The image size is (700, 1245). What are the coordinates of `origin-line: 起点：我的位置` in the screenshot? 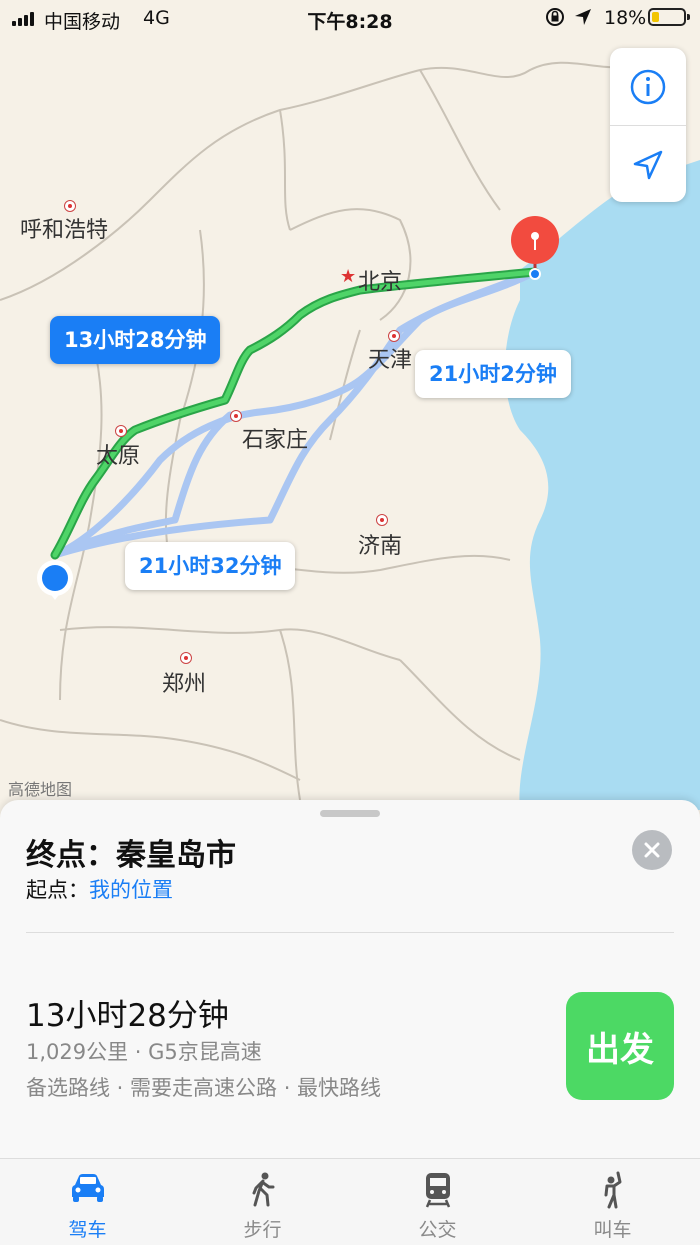 It's located at (99, 889).